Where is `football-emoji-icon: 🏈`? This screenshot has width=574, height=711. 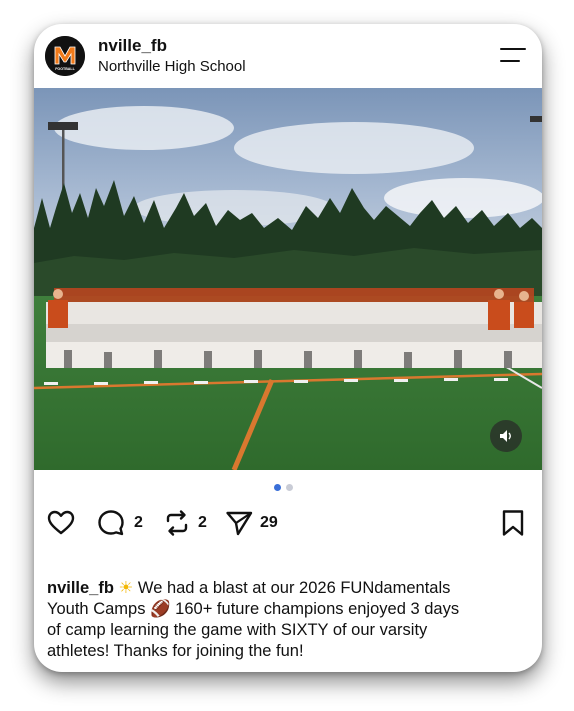
football-emoji-icon: 🏈 is located at coordinates (160, 609).